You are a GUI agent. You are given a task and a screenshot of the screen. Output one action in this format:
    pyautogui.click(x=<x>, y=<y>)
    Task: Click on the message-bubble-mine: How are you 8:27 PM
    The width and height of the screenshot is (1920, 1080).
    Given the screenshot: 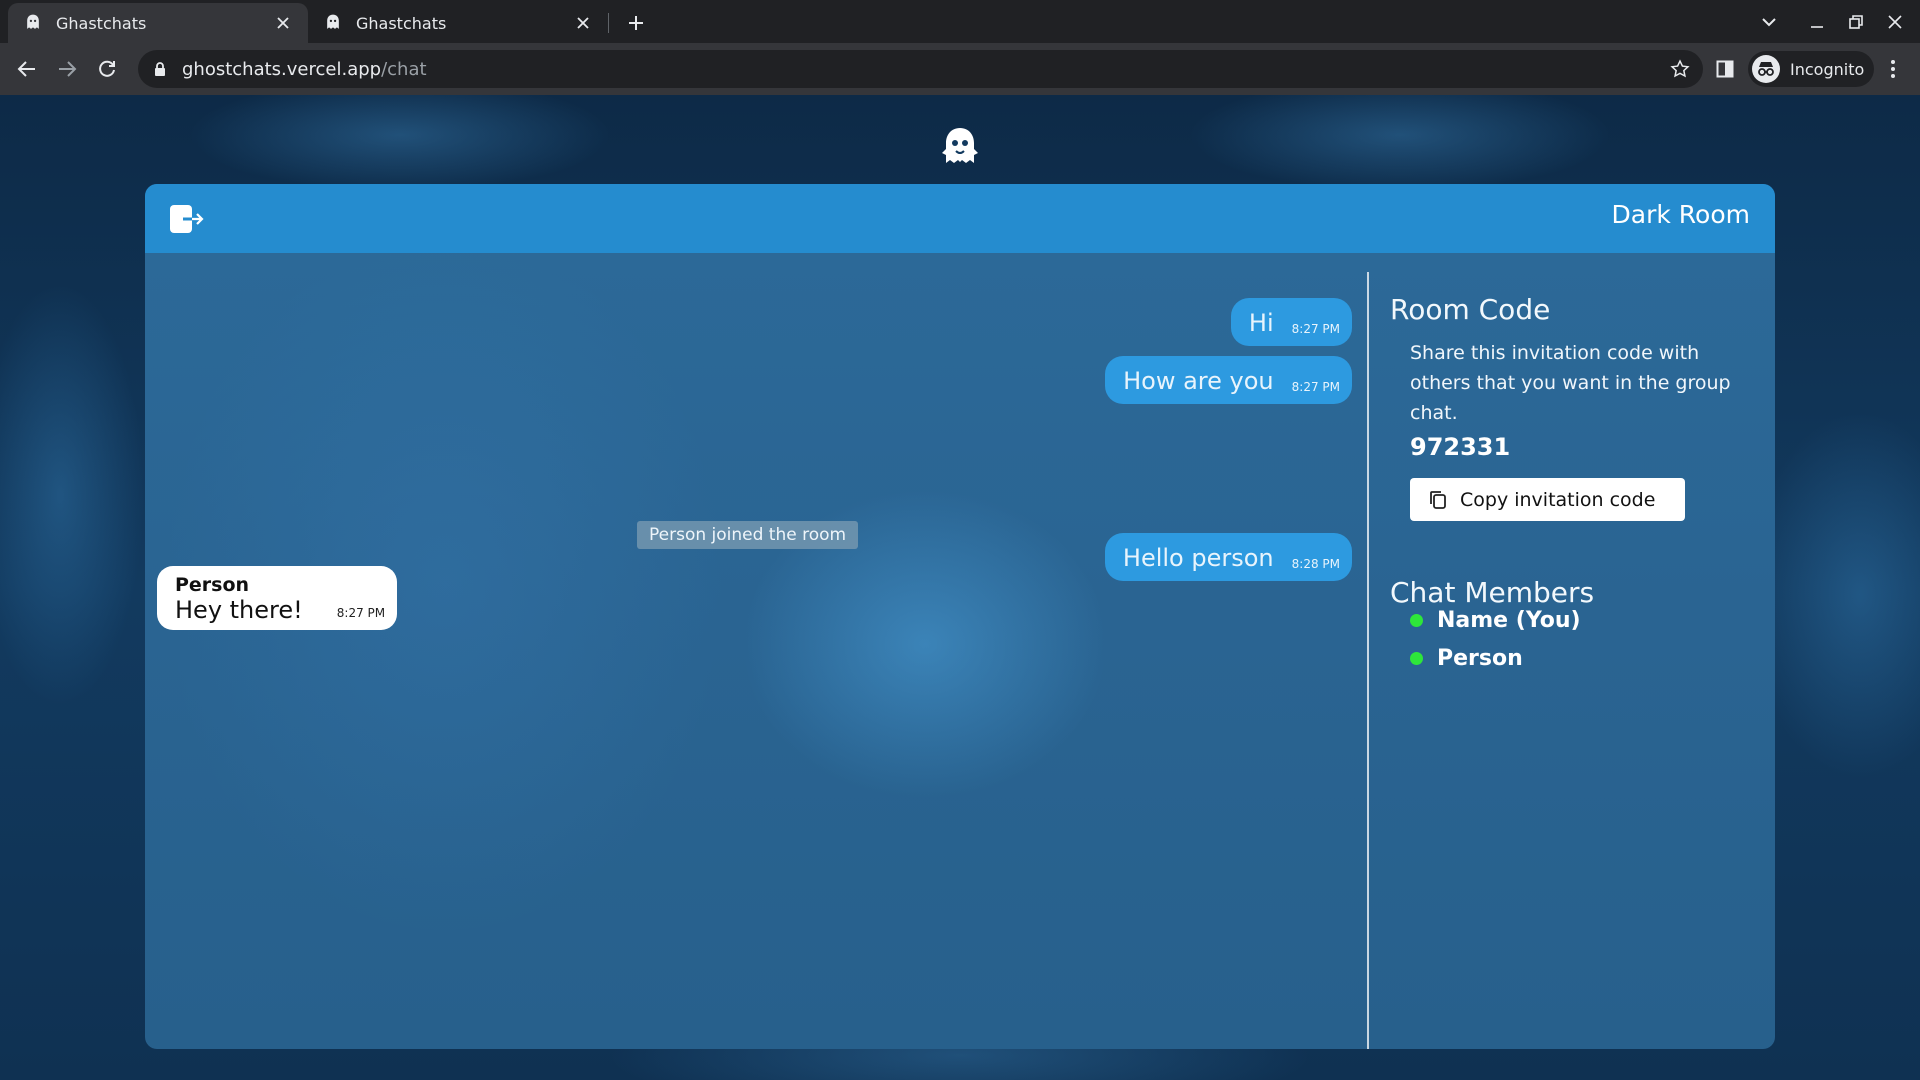 What is the action you would take?
    pyautogui.click(x=1228, y=380)
    